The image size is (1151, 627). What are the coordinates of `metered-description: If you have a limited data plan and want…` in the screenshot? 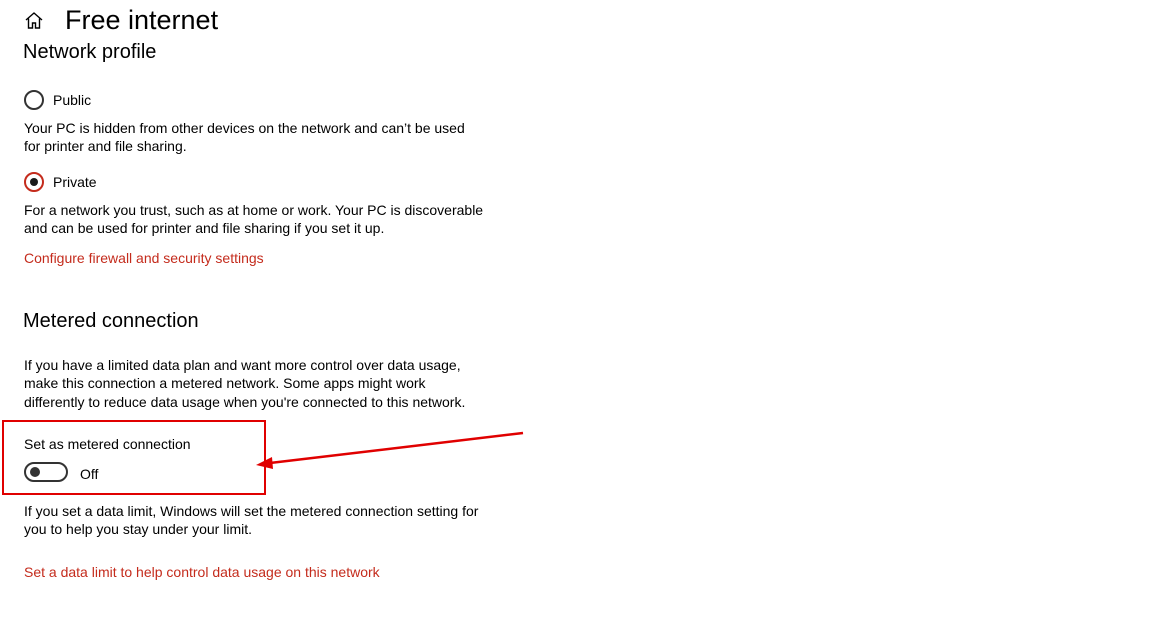 It's located at (245, 383).